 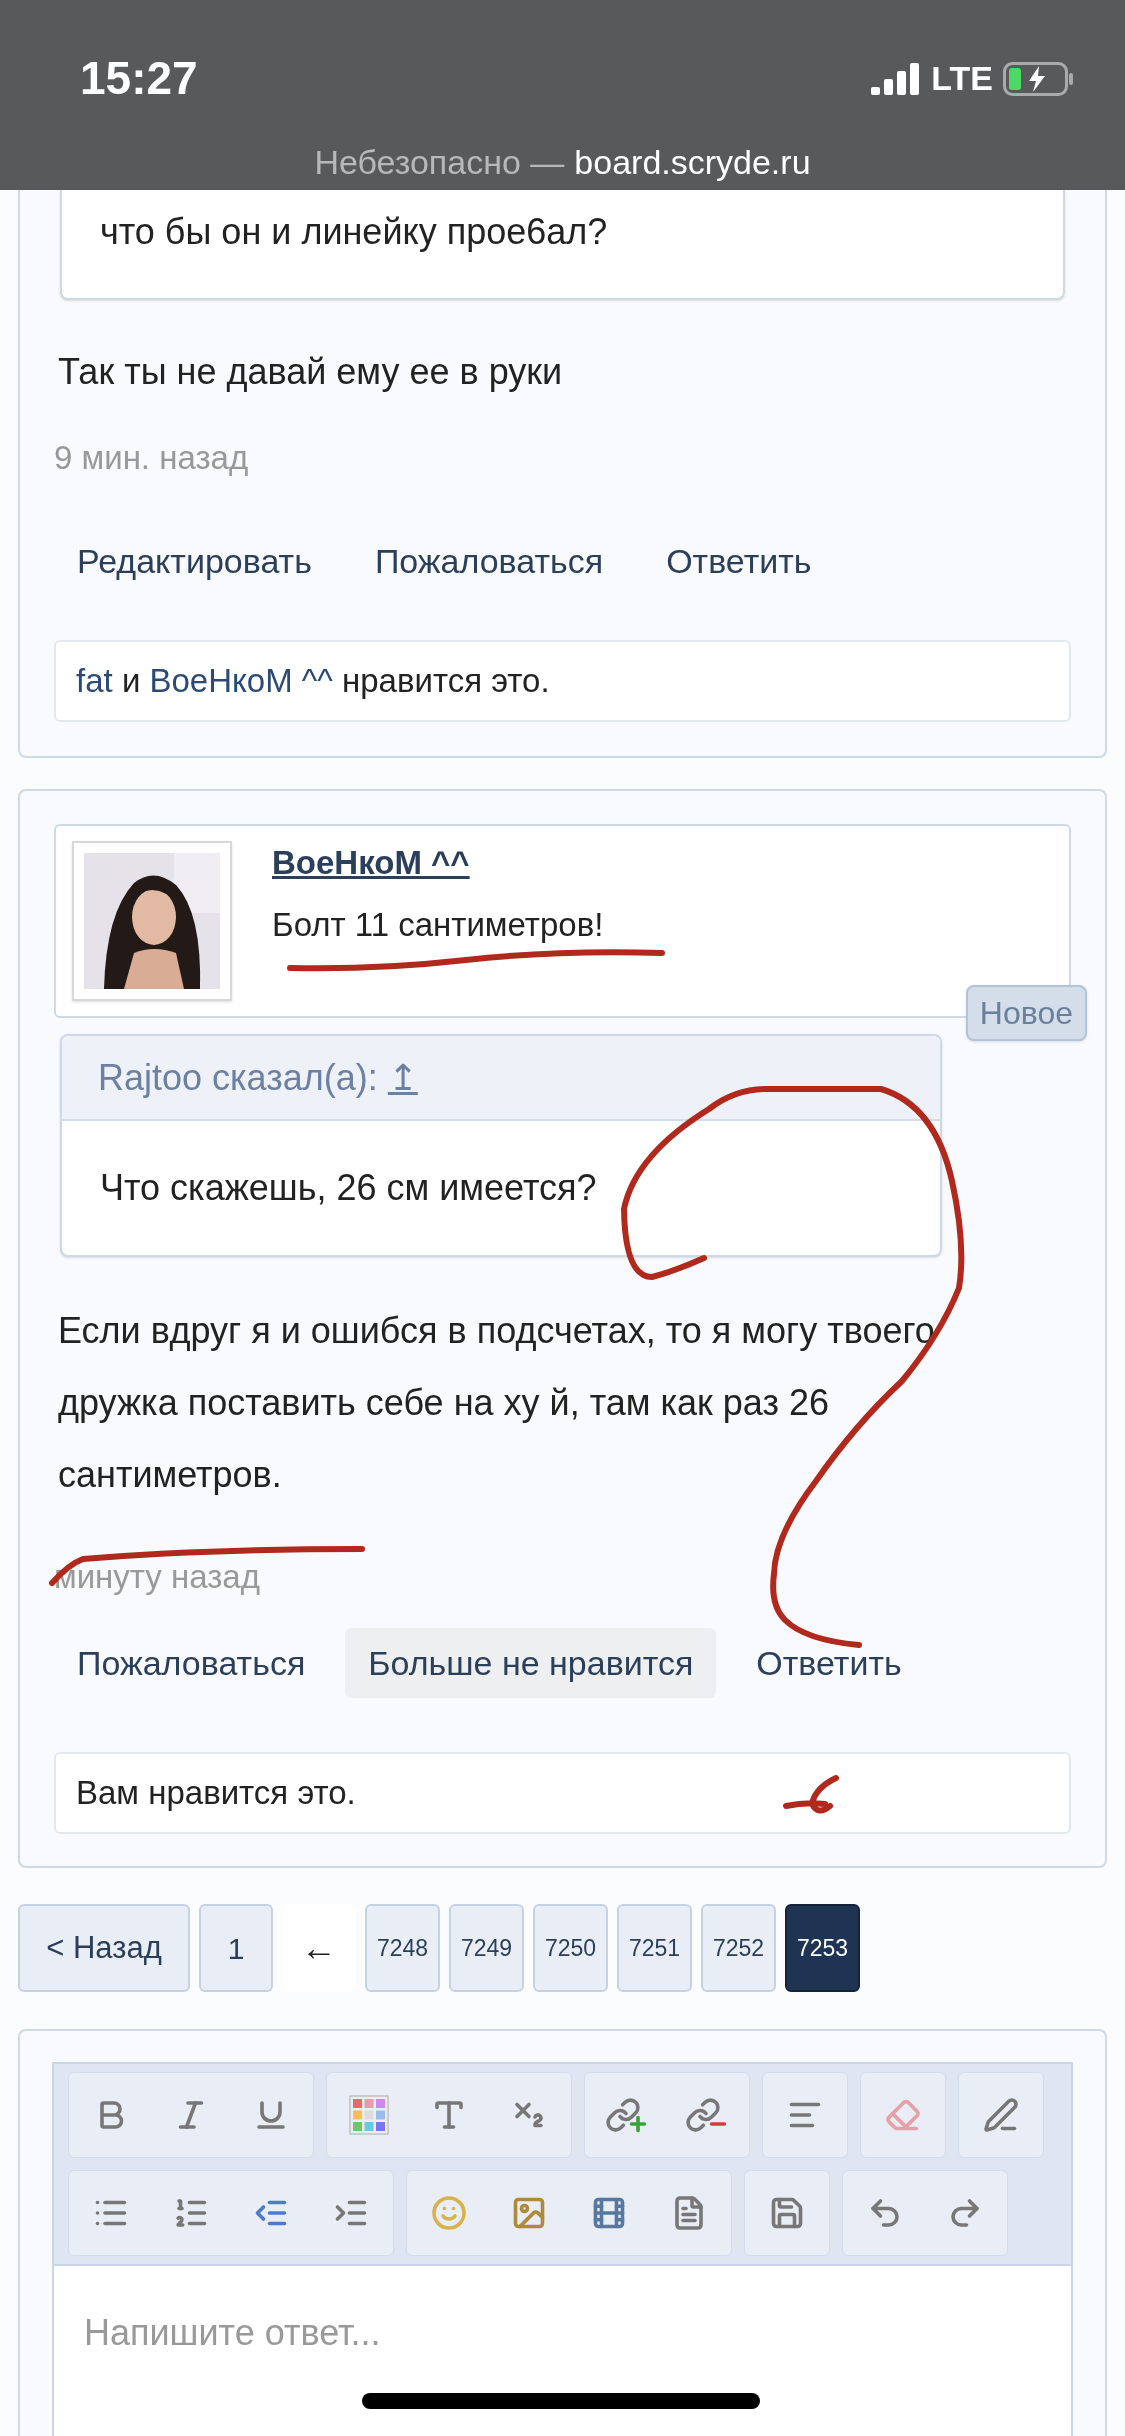 I want to click on security-label: Небезопасно —, so click(x=439, y=162).